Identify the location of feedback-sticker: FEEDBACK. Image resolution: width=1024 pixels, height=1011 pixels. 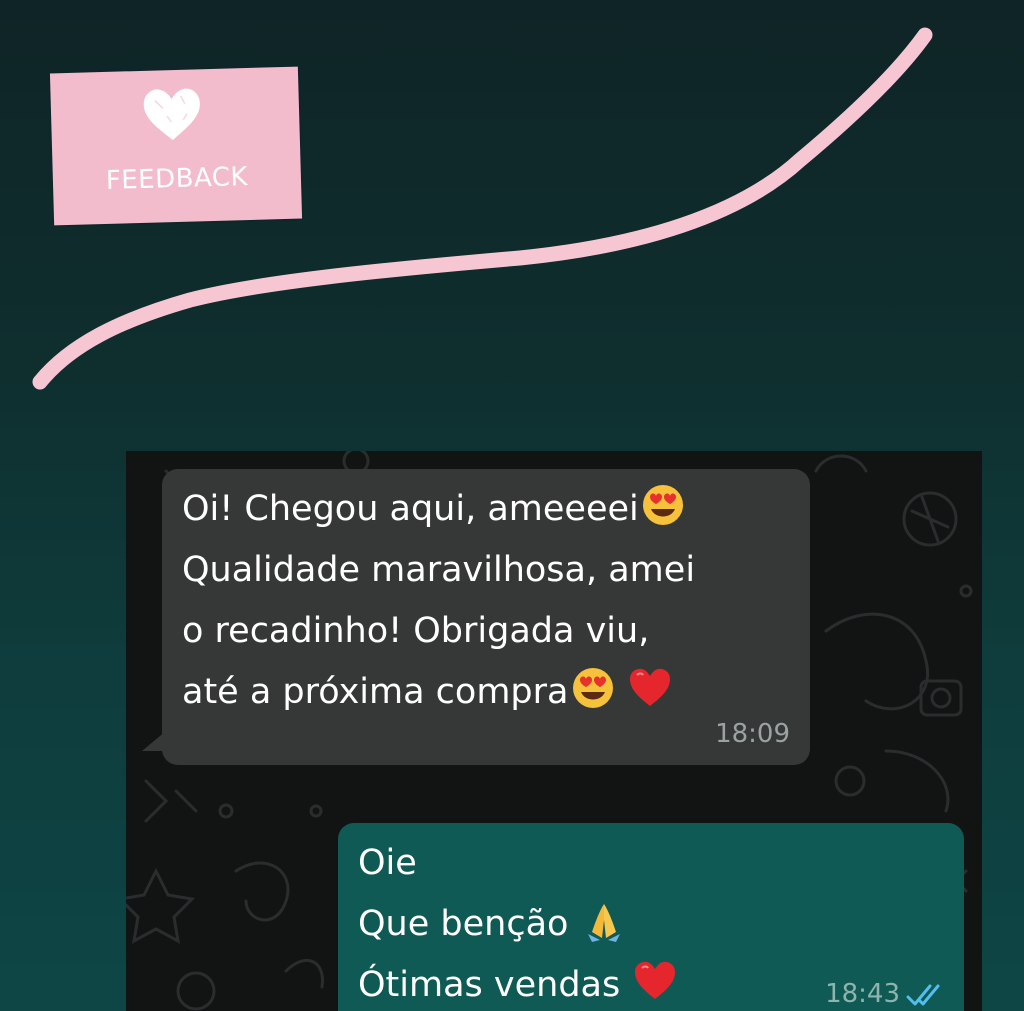
(176, 146).